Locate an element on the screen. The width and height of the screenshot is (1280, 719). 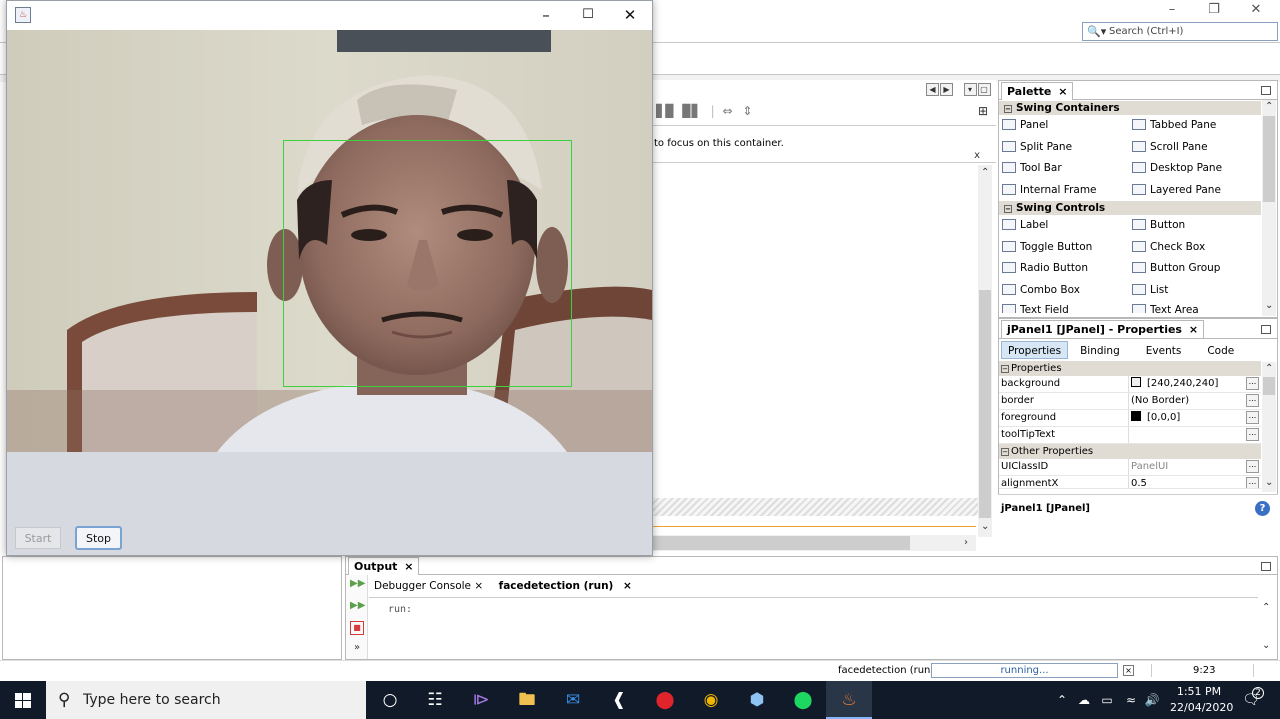
properties-tab: jPanel1 [JPanel] - Properties × is located at coordinates (1103, 329).